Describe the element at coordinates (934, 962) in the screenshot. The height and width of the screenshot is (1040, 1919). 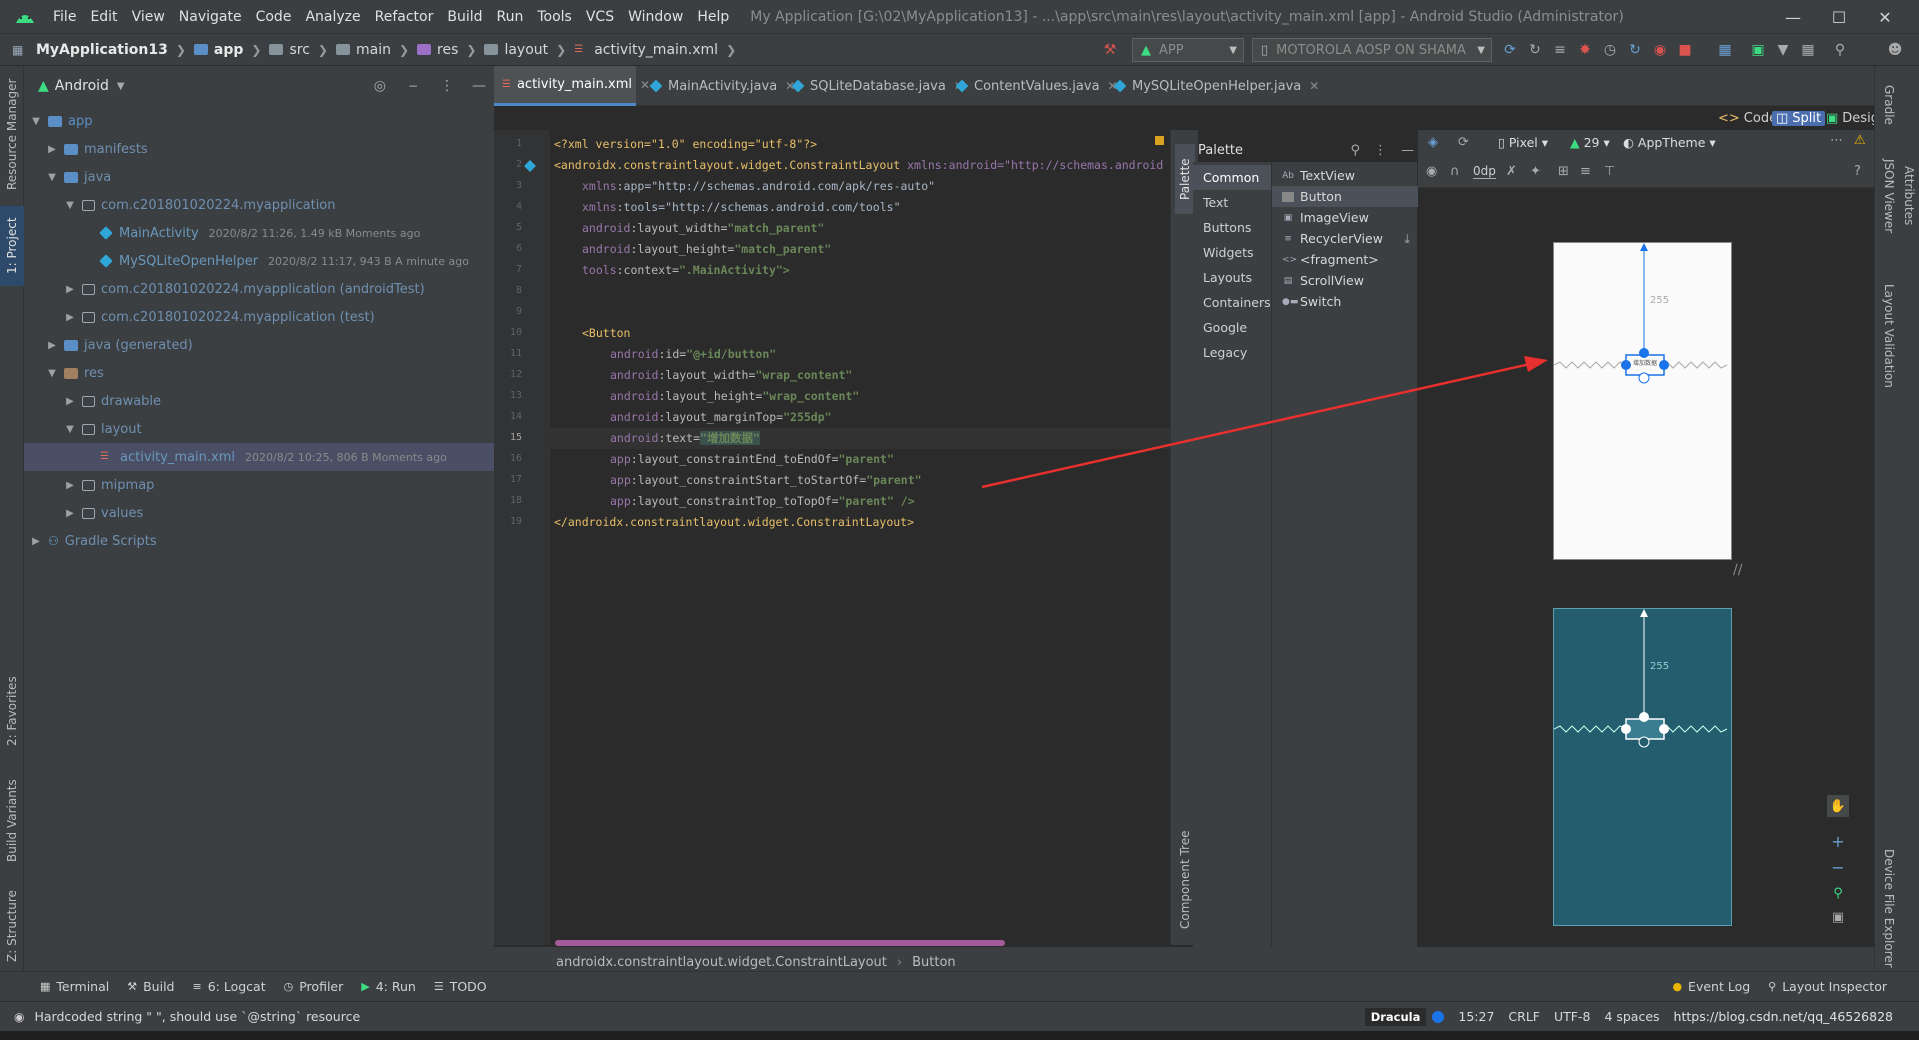
I see `breadcrumb-button: Button` at that location.